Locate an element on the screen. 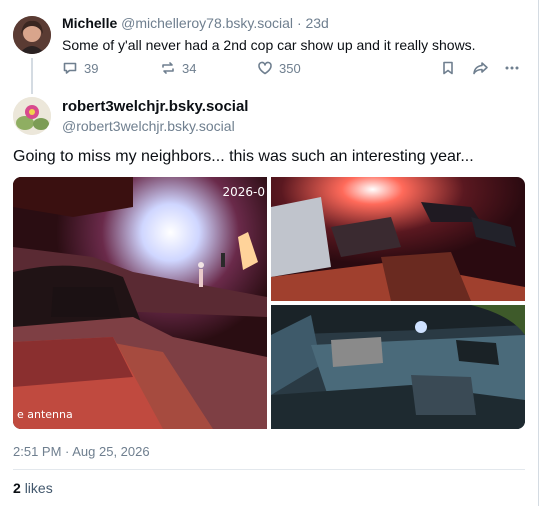  author-handle: @robert3welchjr.bsky.social is located at coordinates (148, 126).